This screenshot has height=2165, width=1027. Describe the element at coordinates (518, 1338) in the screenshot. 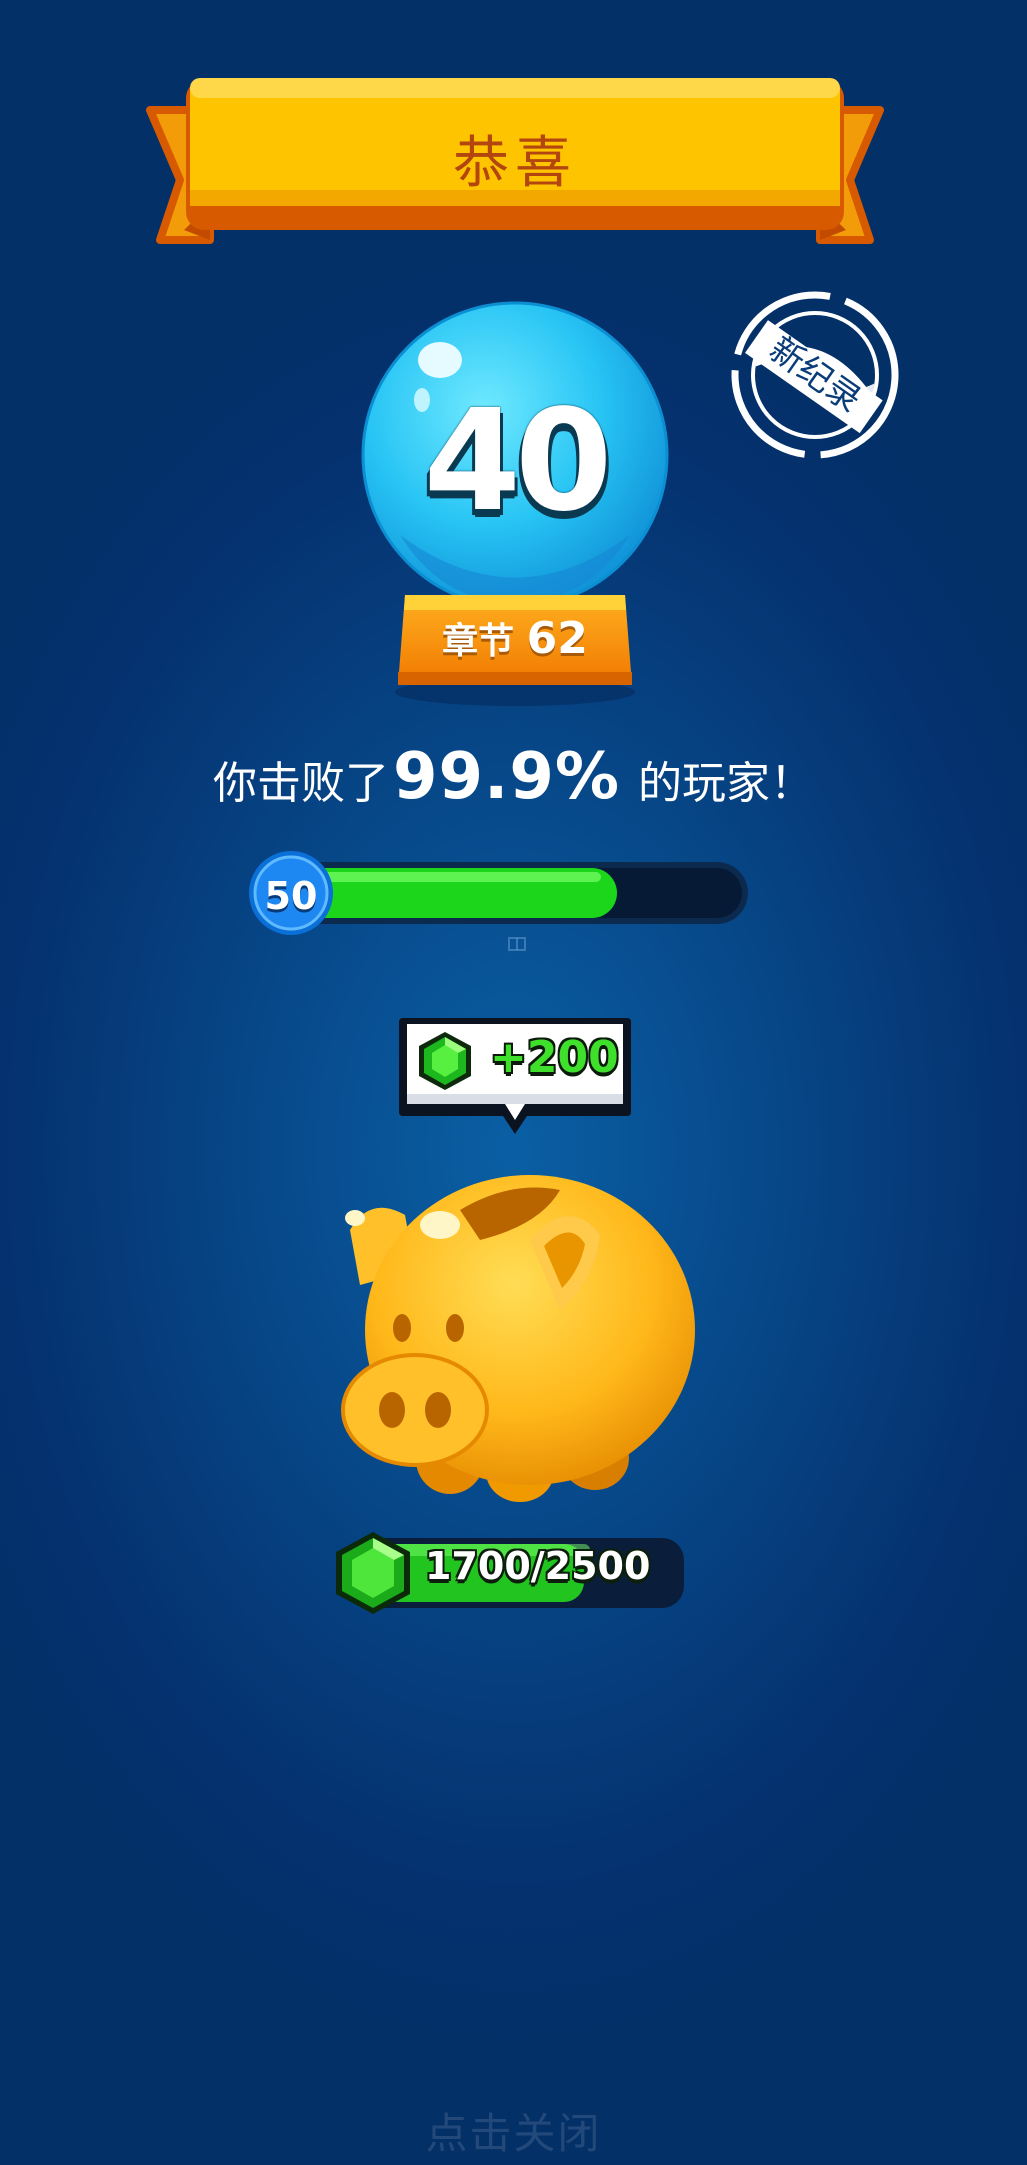

I see `piggy-bank-icon` at that location.